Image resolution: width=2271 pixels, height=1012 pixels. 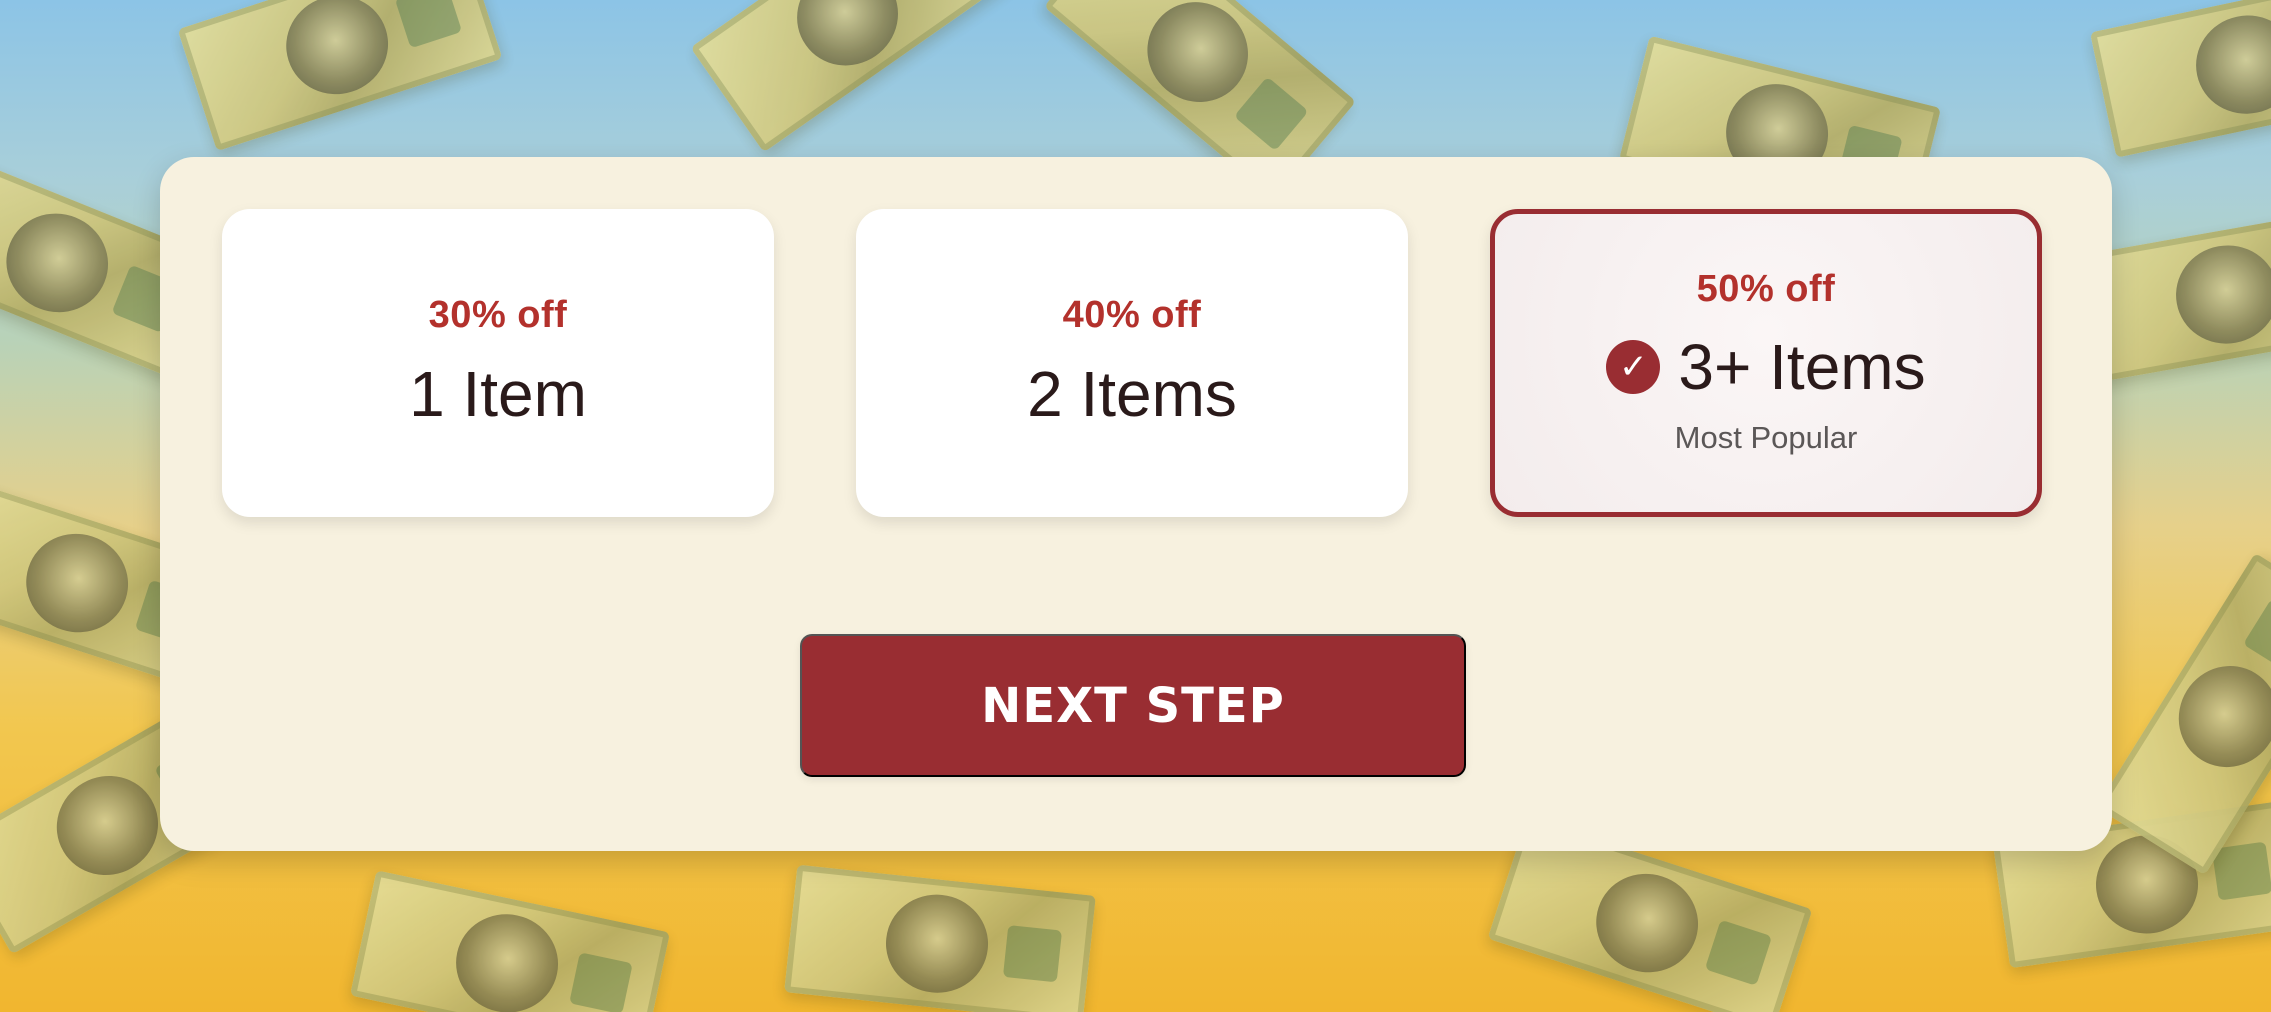 What do you see at coordinates (1766, 437) in the screenshot?
I see `most-popular-badge: Most Popular` at bounding box center [1766, 437].